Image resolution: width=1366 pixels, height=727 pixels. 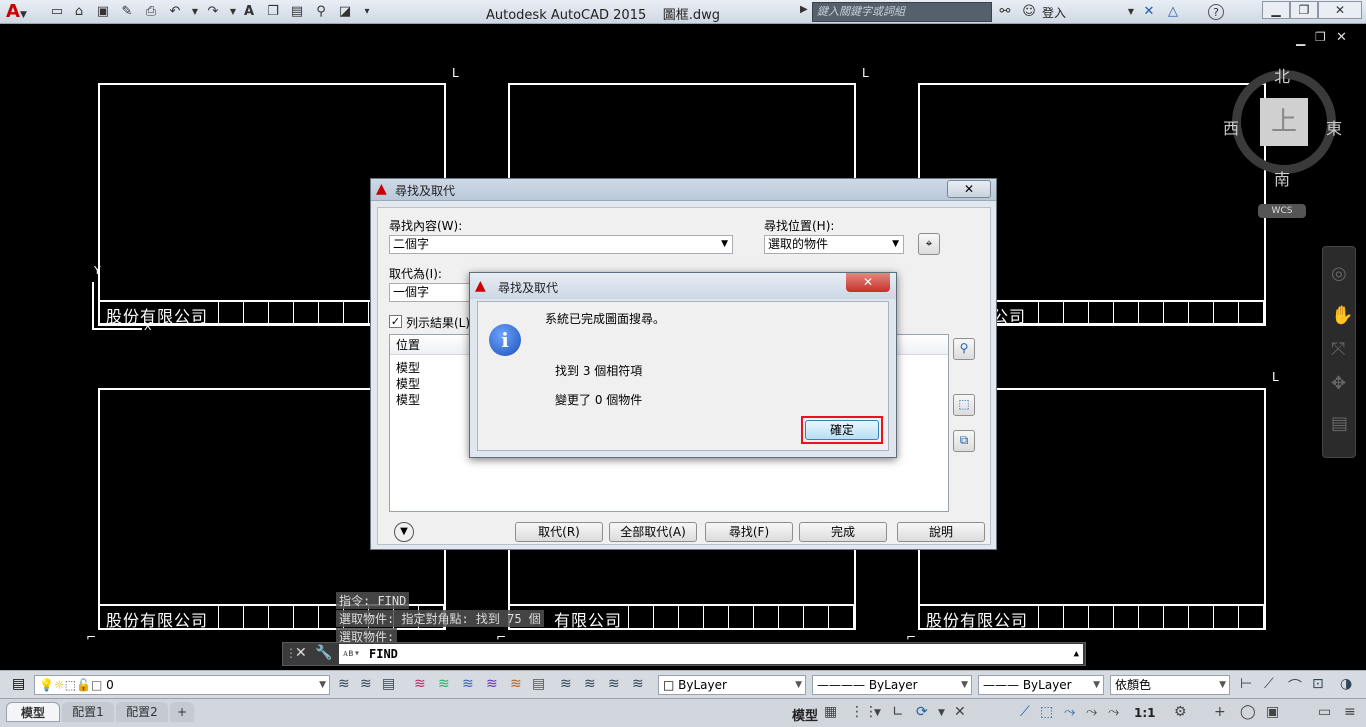 What do you see at coordinates (273, 12) in the screenshot?
I see `copy-icon: ❐` at bounding box center [273, 12].